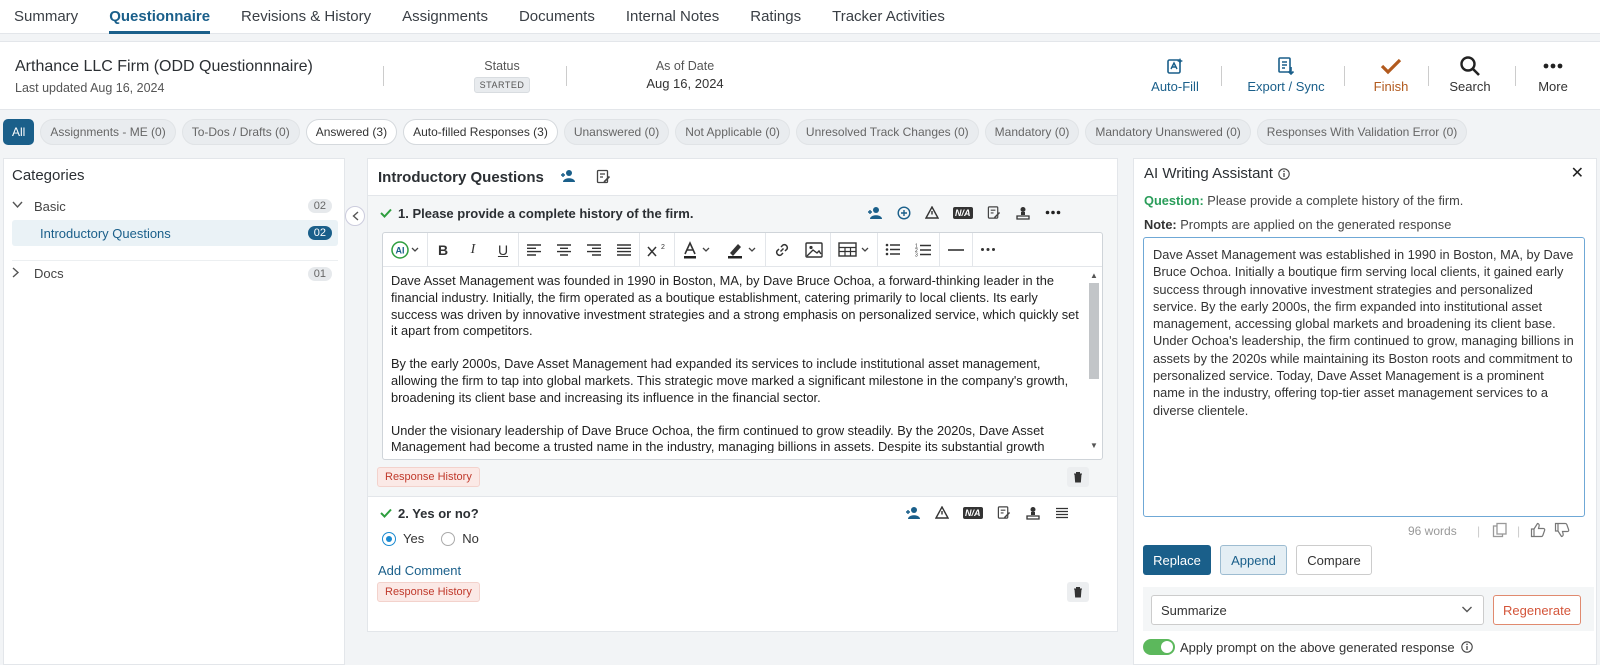 The height and width of the screenshot is (665, 1600). What do you see at coordinates (1538, 531) in the screenshot?
I see `thumbs-up-icon` at bounding box center [1538, 531].